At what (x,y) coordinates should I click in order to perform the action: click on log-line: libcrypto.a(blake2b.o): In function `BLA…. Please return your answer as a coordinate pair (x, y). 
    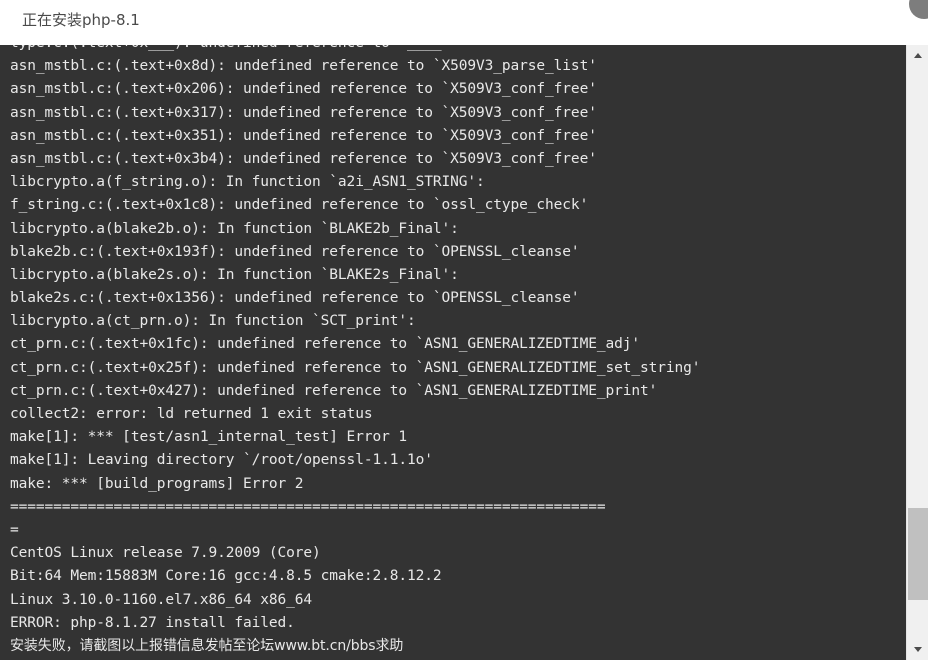
    Looking at the image, I should click on (234, 228).